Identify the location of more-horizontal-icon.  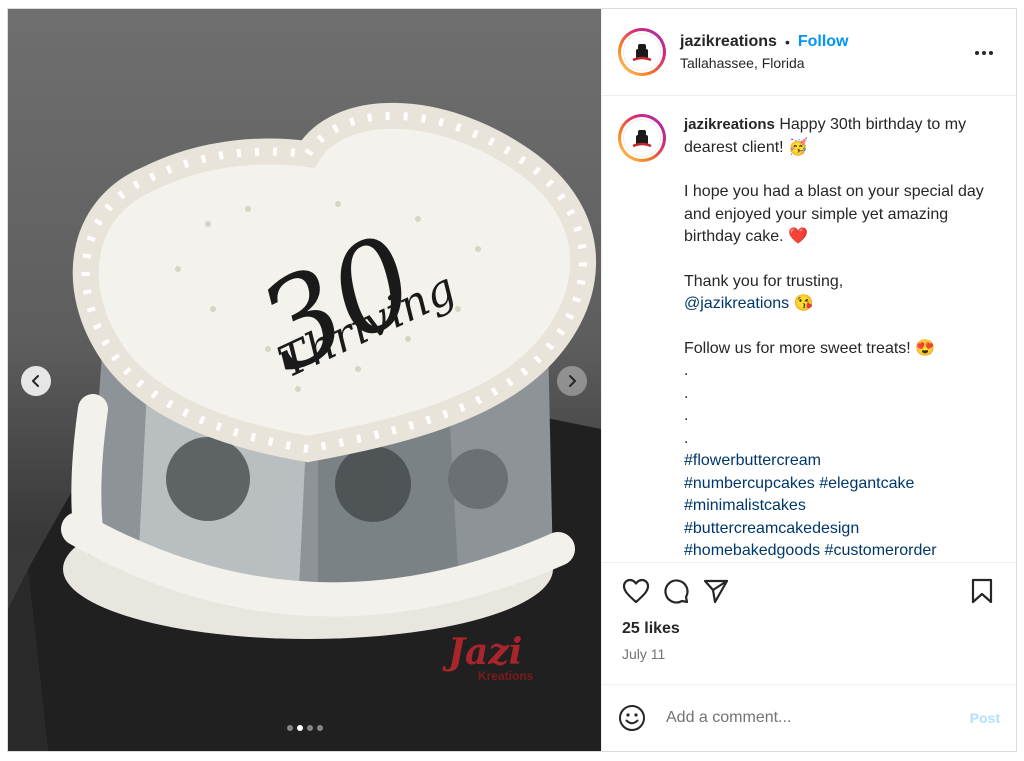
(984, 53).